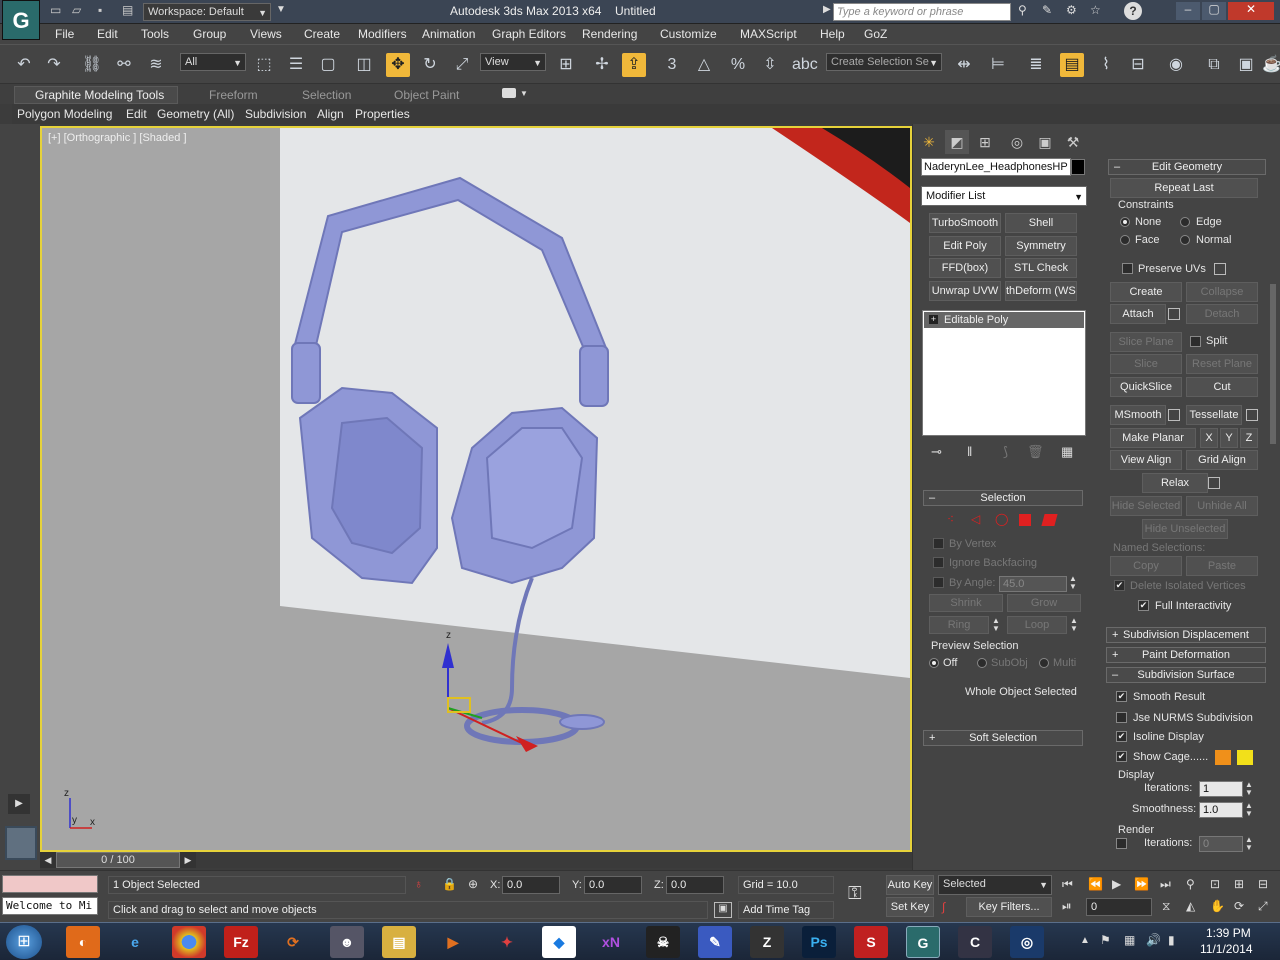  What do you see at coordinates (1005, 452) in the screenshot?
I see `make-unique-icon: ⟆` at bounding box center [1005, 452].